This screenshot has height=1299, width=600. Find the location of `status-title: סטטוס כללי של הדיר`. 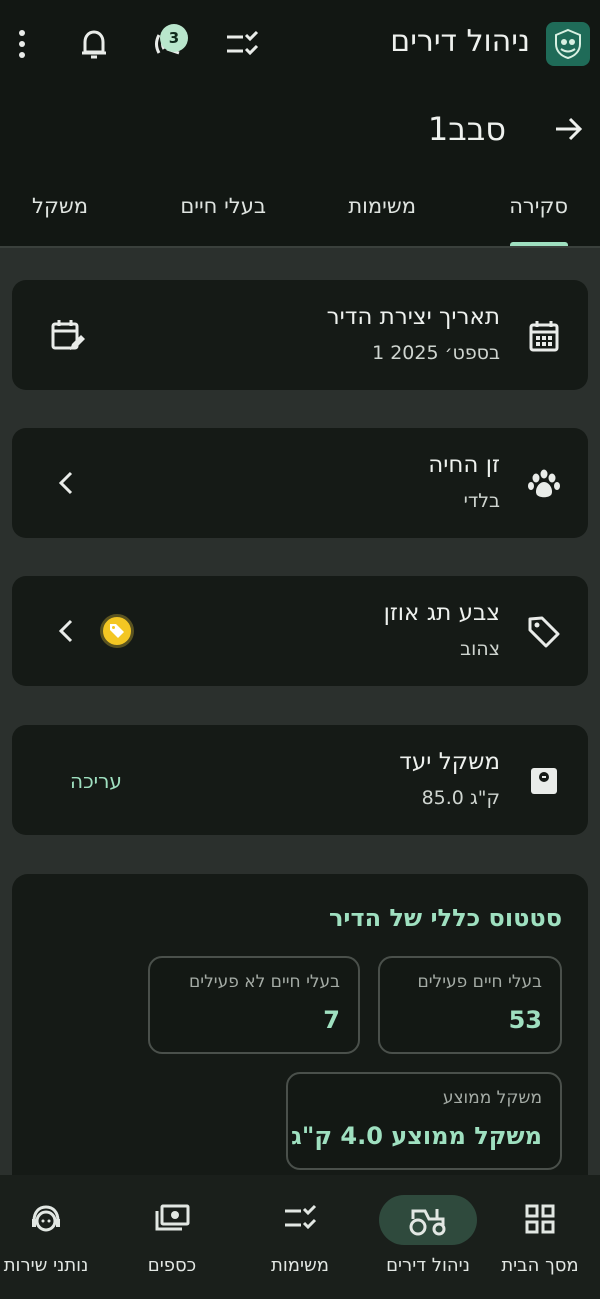

status-title: סטטוס כללי של הדיר is located at coordinates (445, 918).